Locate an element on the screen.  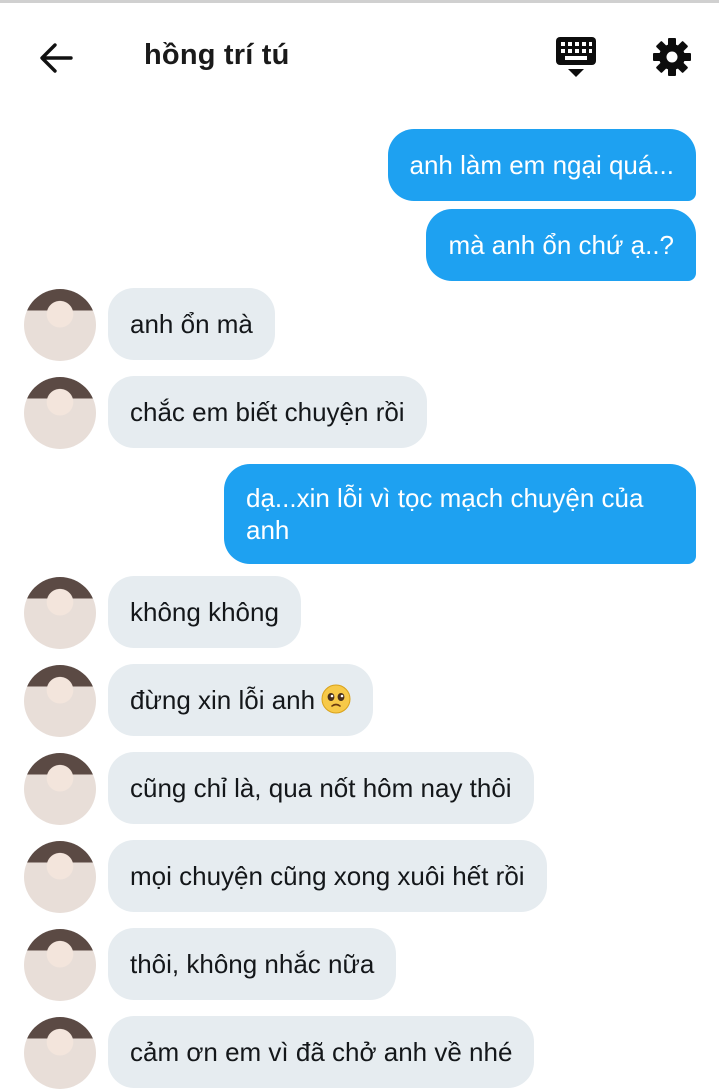
back-button is located at coordinates (56, 60).